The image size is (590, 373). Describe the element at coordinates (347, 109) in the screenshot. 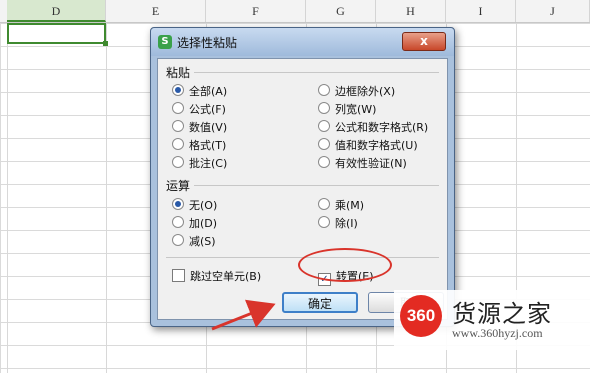

I see `paste-option-column-widths: 列宽(W)` at that location.